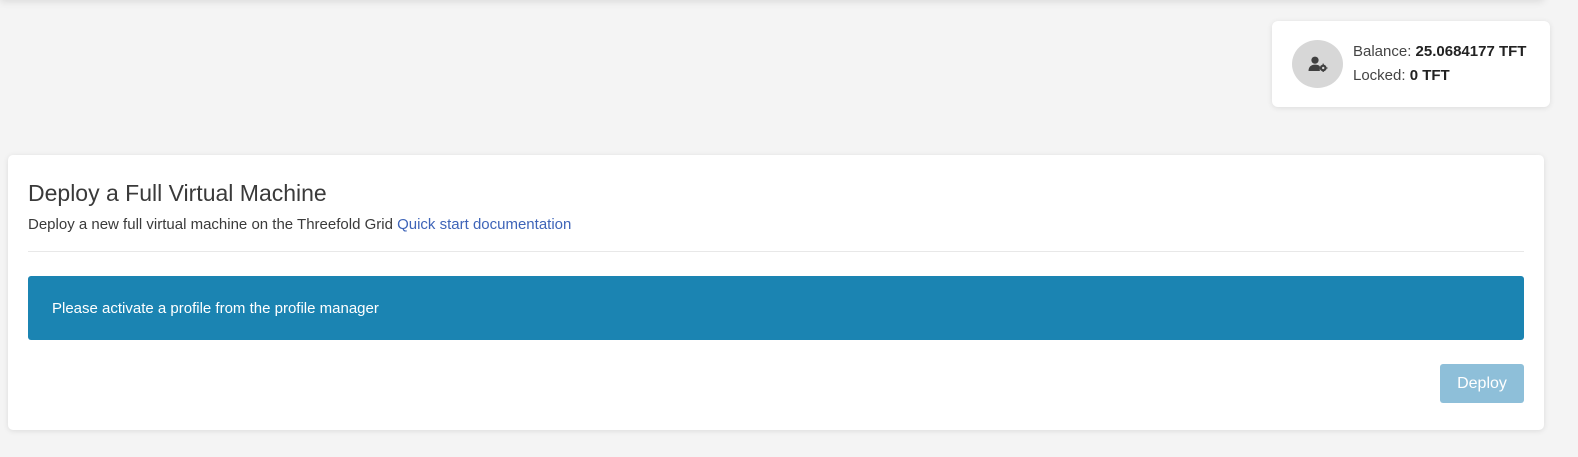  Describe the element at coordinates (1482, 383) in the screenshot. I see `deploy-button: Deploy` at that location.